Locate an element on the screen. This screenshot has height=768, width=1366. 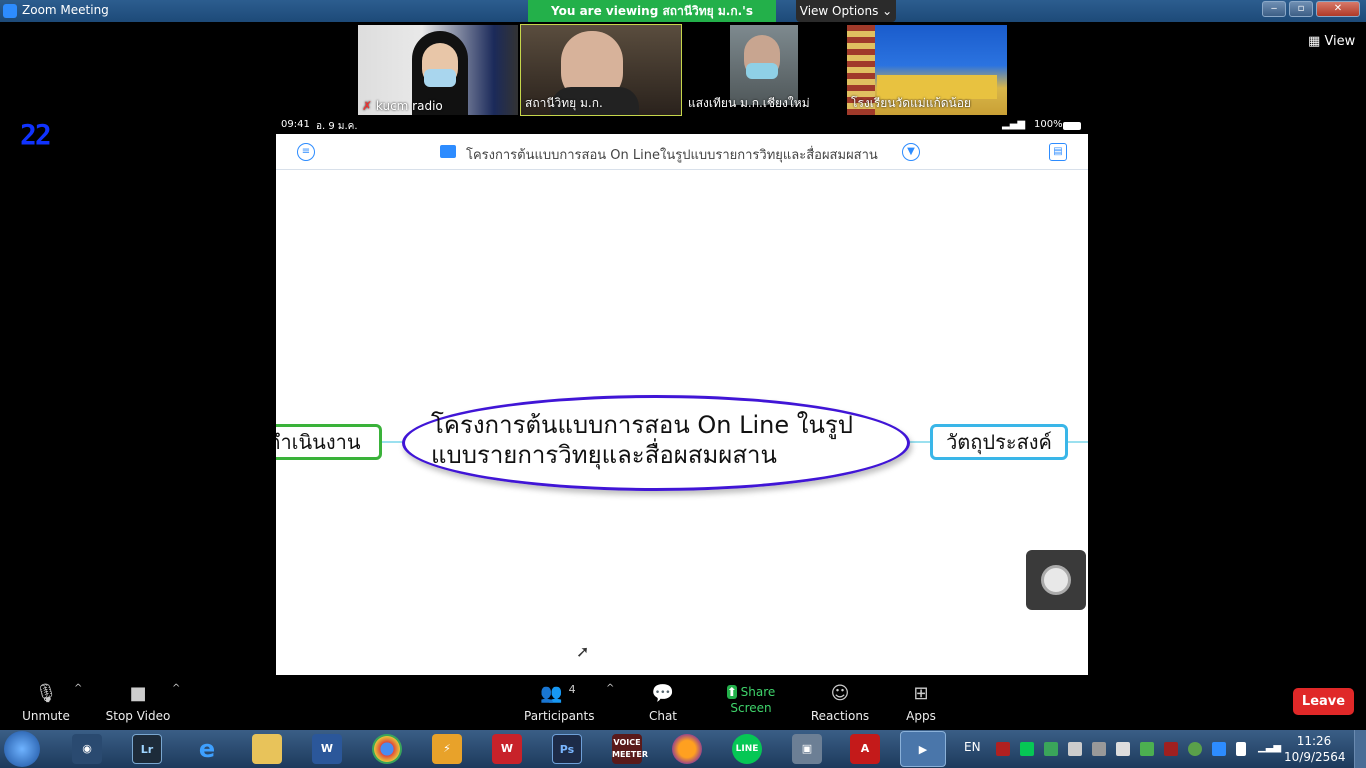
camera-app-icon: ◉ is located at coordinates (87, 749).